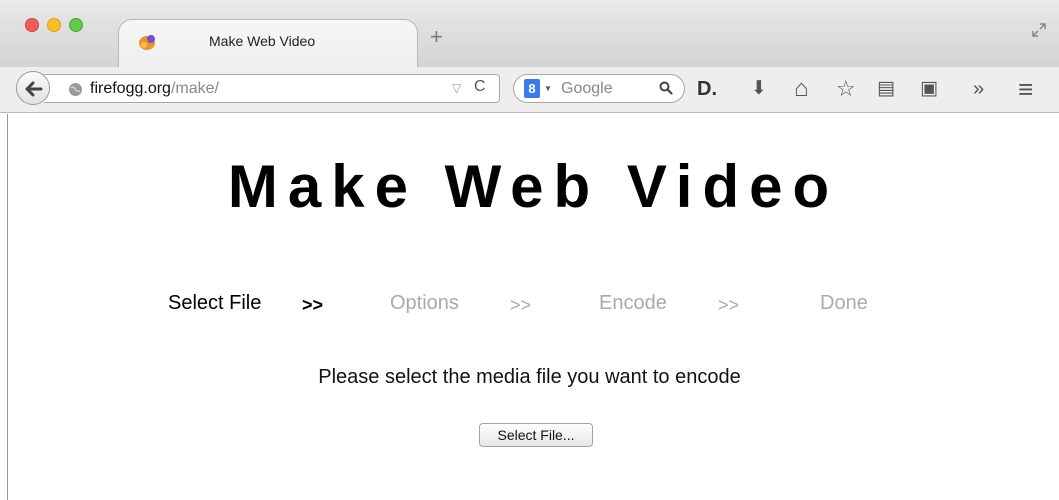  What do you see at coordinates (548, 88) in the screenshot?
I see `search-engine-dropdown-icon: ▼` at bounding box center [548, 88].